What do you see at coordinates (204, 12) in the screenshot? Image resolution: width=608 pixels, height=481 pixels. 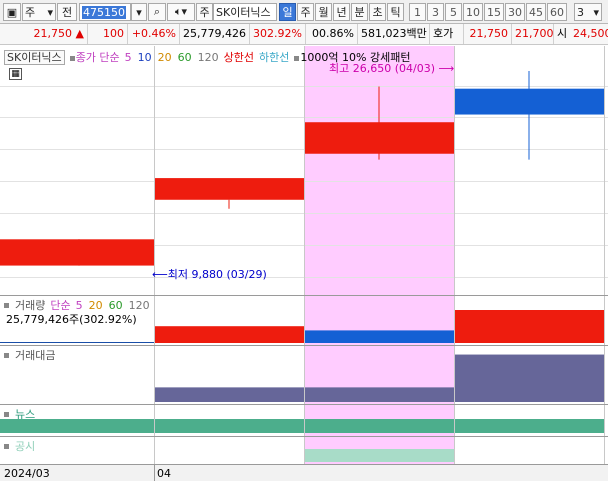 I see `name-search-button: 주` at bounding box center [204, 12].